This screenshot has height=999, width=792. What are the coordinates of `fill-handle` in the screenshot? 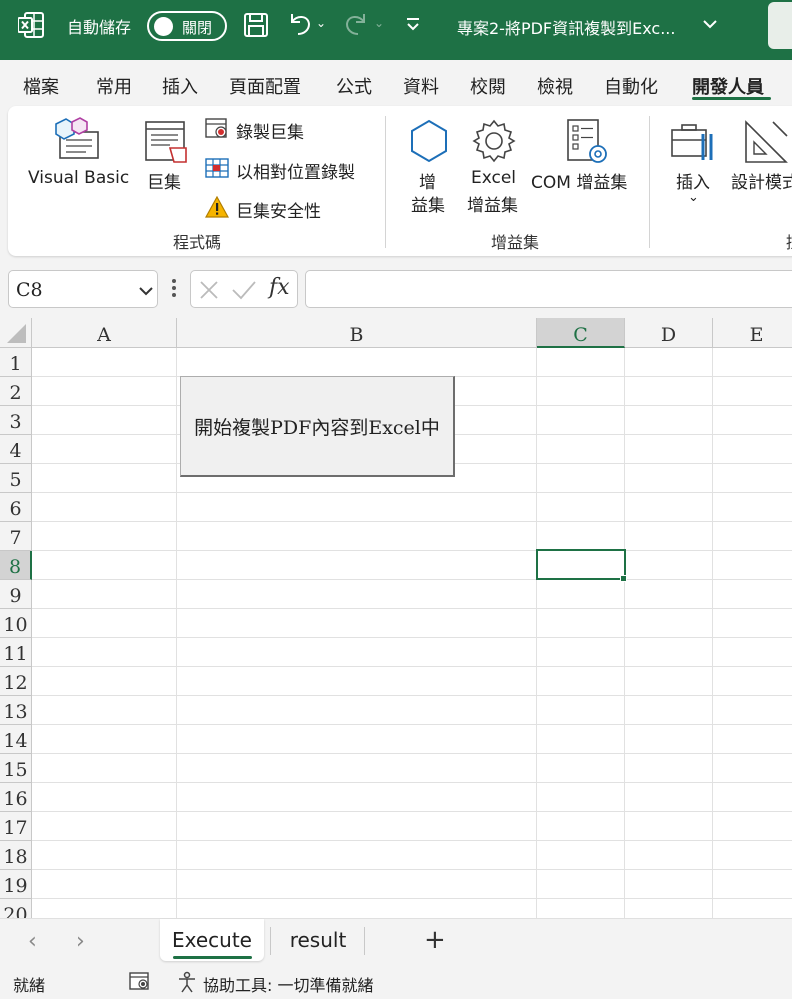 It's located at (623, 578).